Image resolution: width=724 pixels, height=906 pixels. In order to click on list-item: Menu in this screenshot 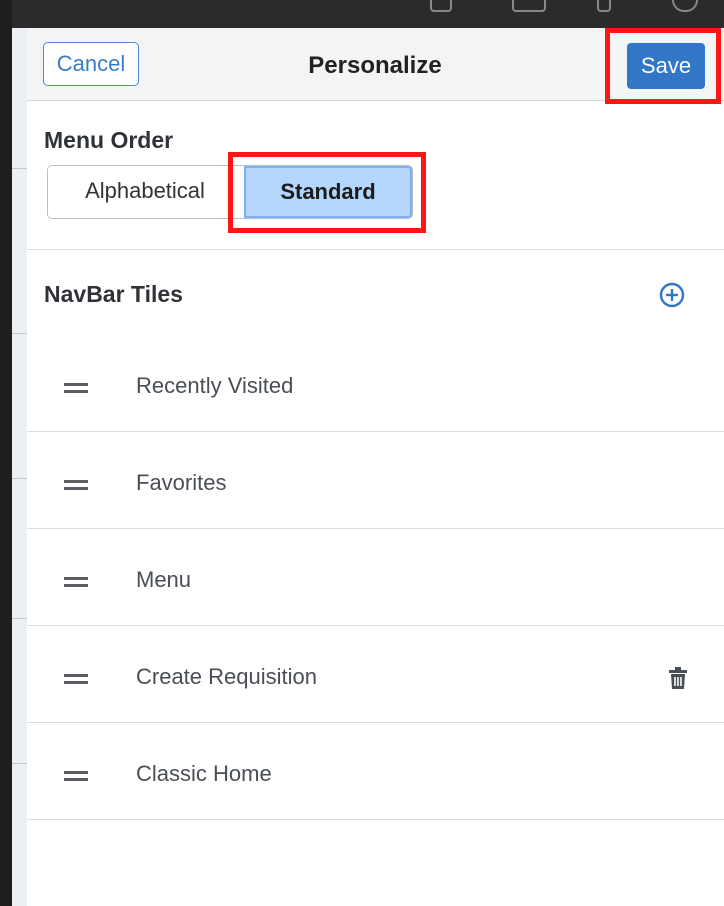, I will do `click(375, 577)`.